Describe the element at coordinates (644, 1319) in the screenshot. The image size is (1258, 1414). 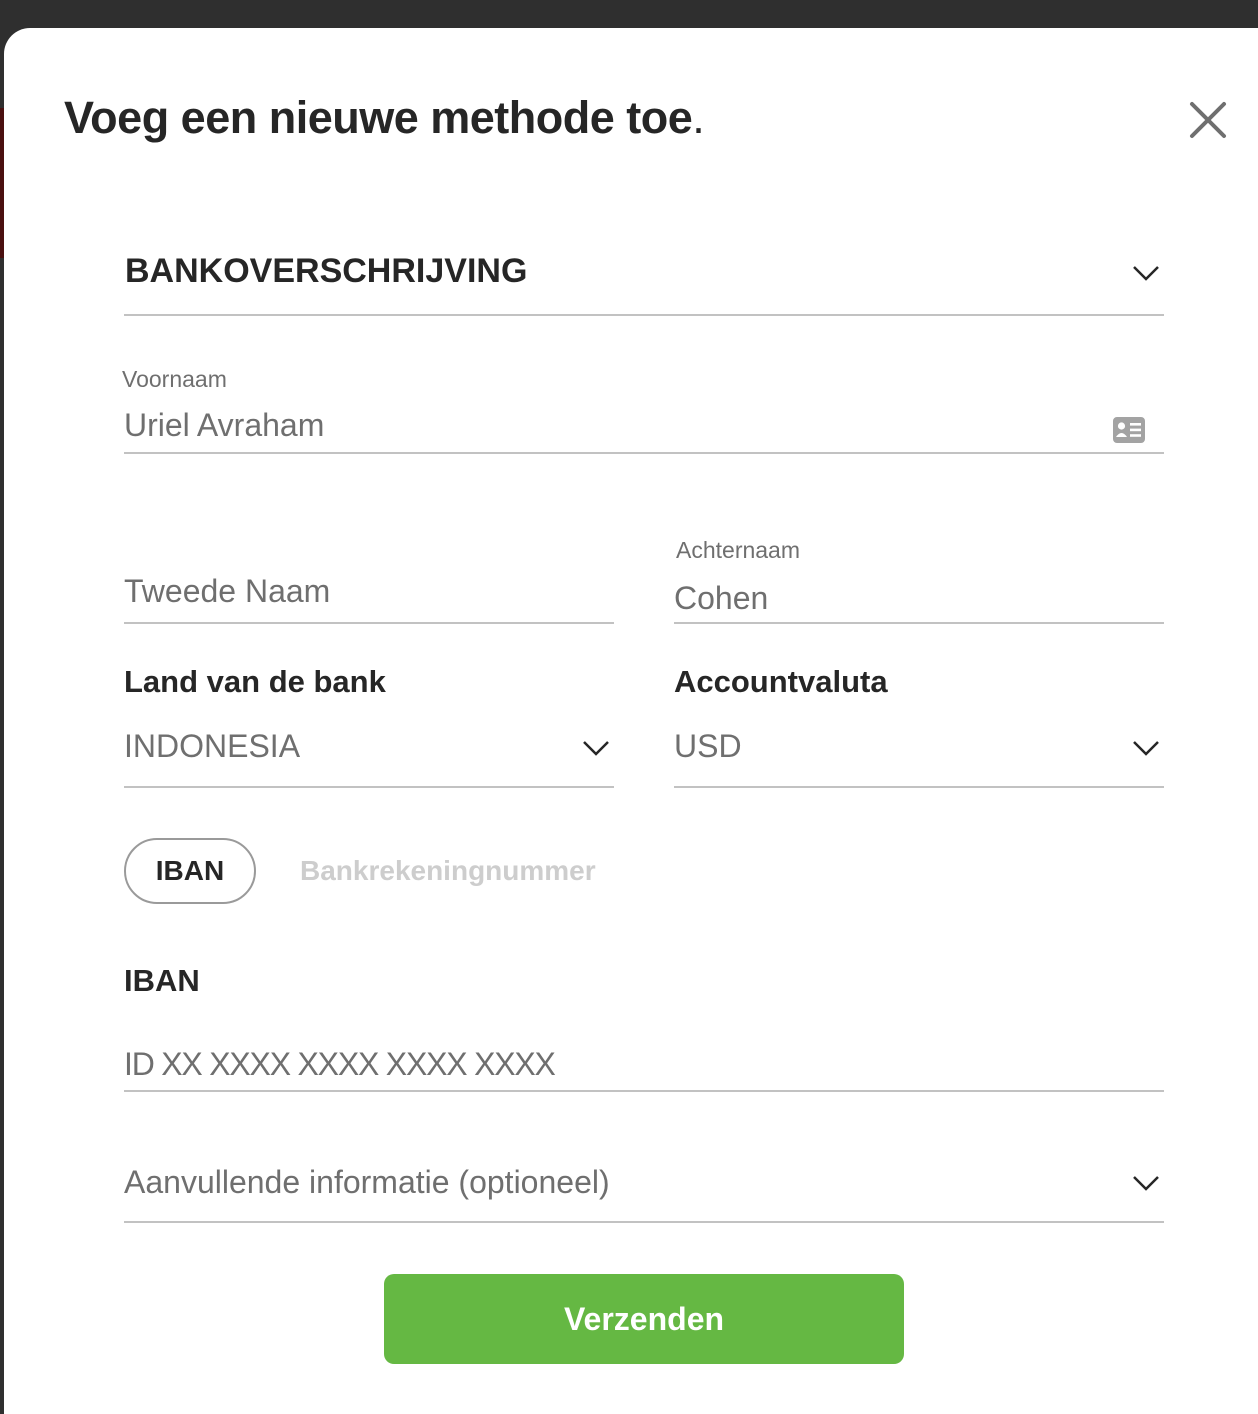
I see `submit-button: Verzenden` at that location.